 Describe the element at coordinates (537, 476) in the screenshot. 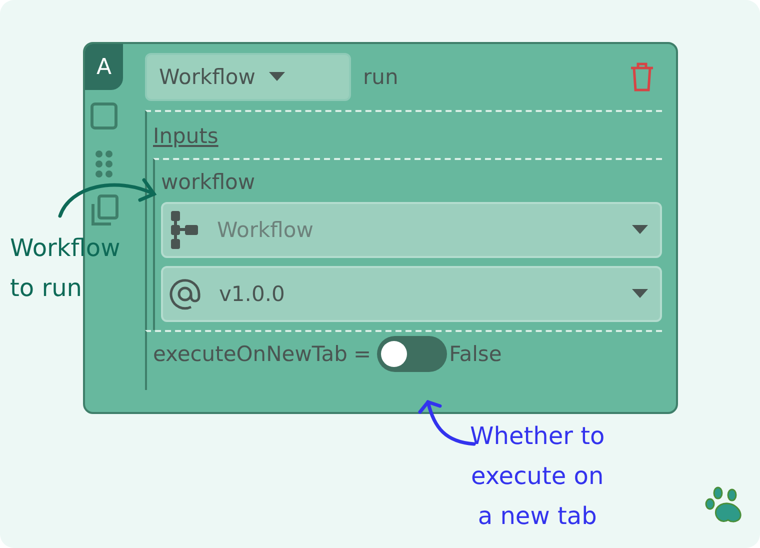

I see `annotation-text: Whether to execute on a new tab` at that location.